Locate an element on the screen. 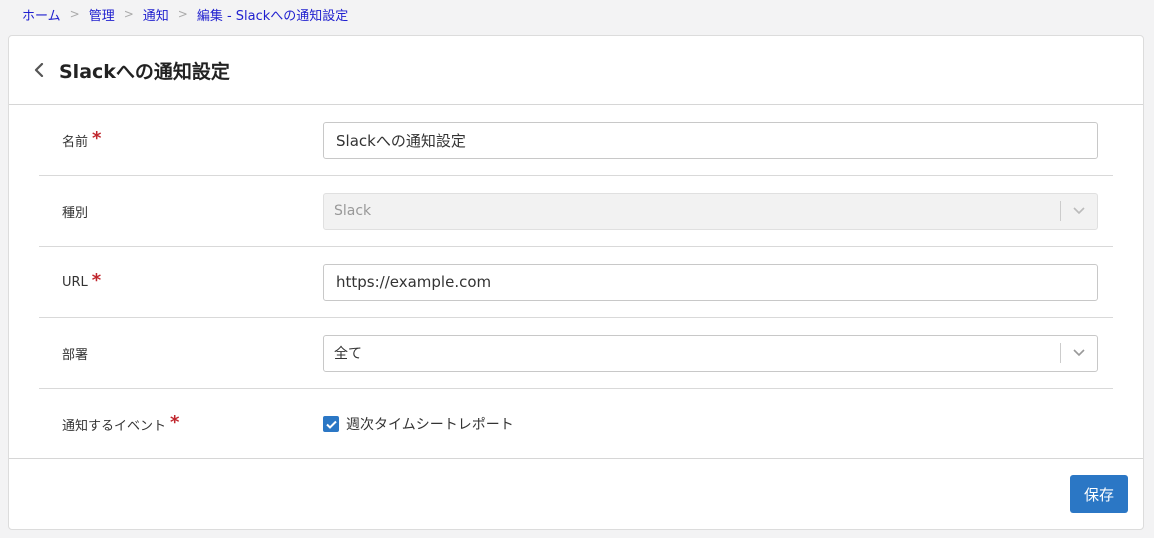 The width and height of the screenshot is (1154, 538). form-row-url: URL * https://example.com is located at coordinates (576, 282).